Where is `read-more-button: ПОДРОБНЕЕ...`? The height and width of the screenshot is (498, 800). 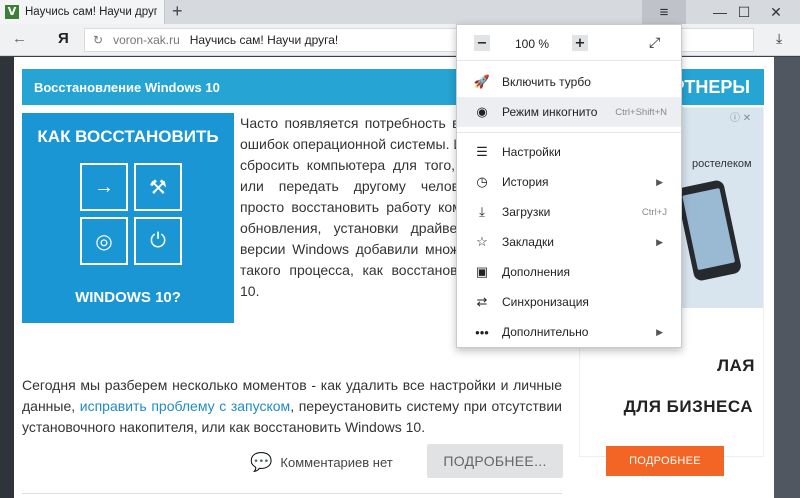 read-more-button: ПОДРОБНЕЕ... is located at coordinates (495, 461).